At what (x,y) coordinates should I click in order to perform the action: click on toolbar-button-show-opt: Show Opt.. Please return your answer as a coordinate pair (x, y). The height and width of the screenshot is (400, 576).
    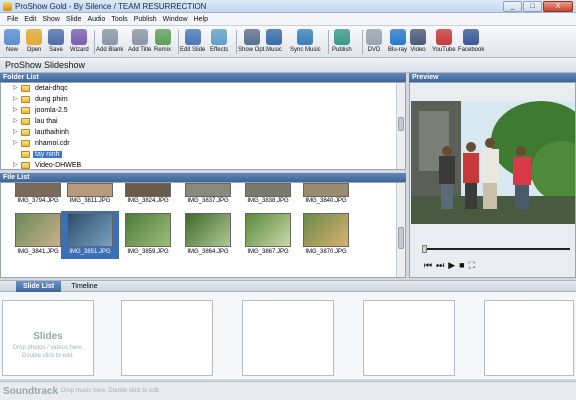
    Looking at the image, I should click on (252, 42).